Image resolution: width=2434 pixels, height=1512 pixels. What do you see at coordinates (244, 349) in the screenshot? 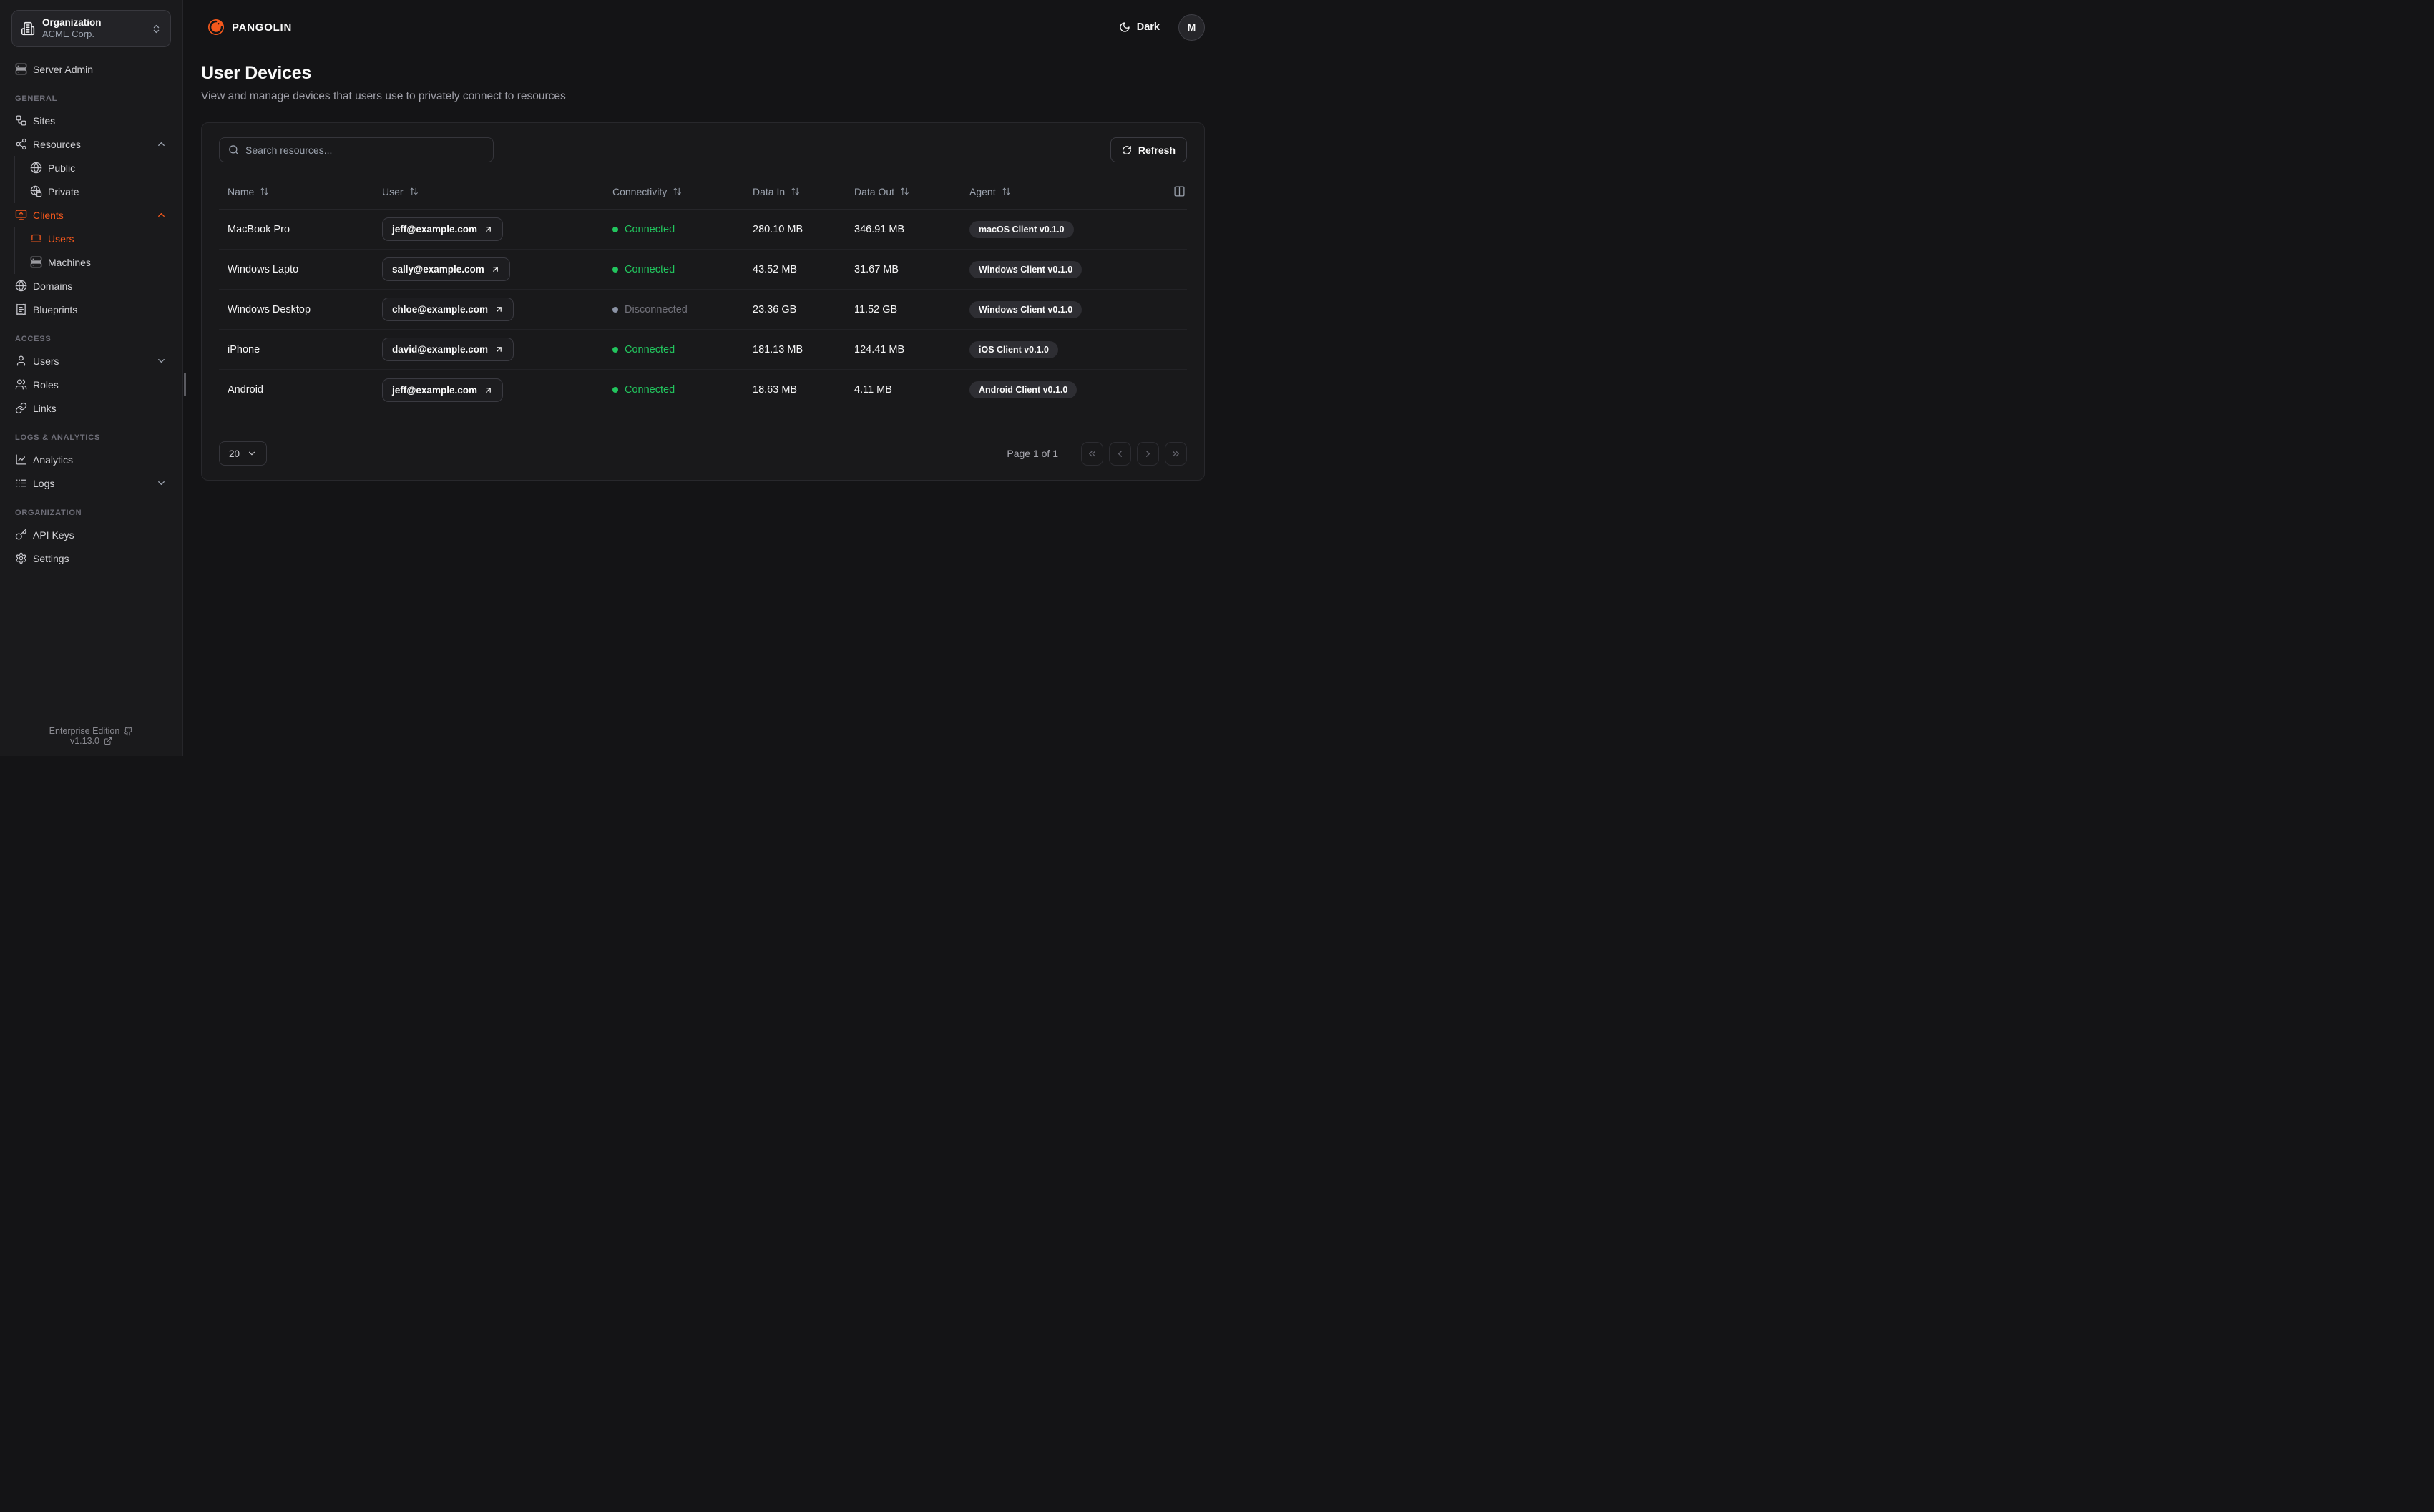
I see `device-name-cell: iPhone` at bounding box center [244, 349].